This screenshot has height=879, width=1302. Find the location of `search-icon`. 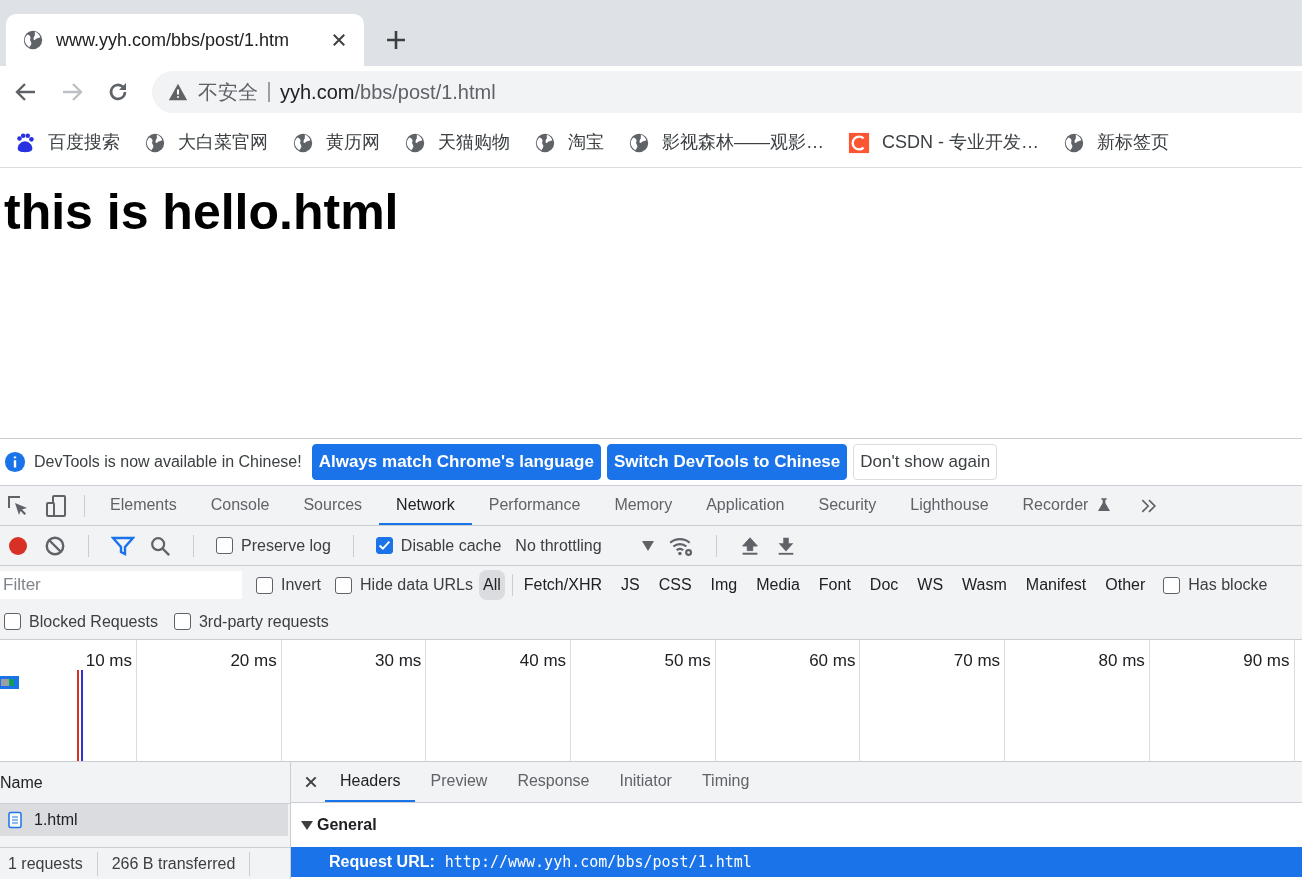

search-icon is located at coordinates (160, 545).